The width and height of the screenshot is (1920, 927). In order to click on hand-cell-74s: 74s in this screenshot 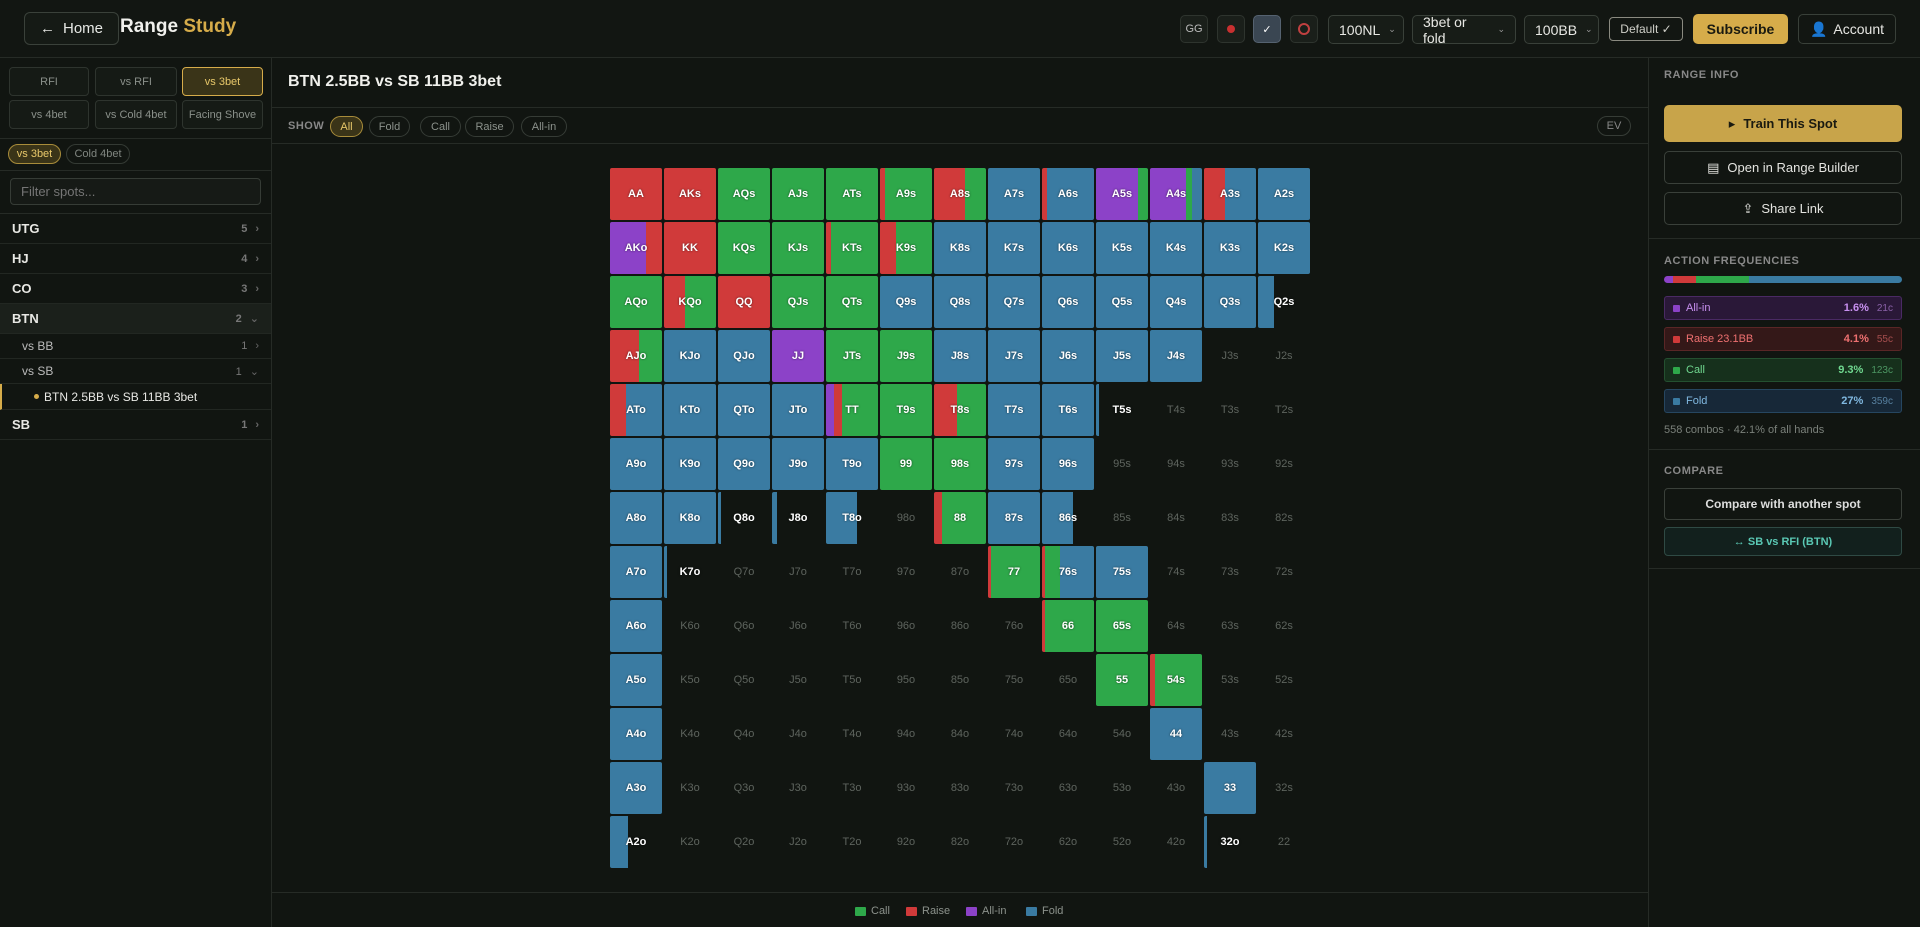, I will do `click(1176, 572)`.